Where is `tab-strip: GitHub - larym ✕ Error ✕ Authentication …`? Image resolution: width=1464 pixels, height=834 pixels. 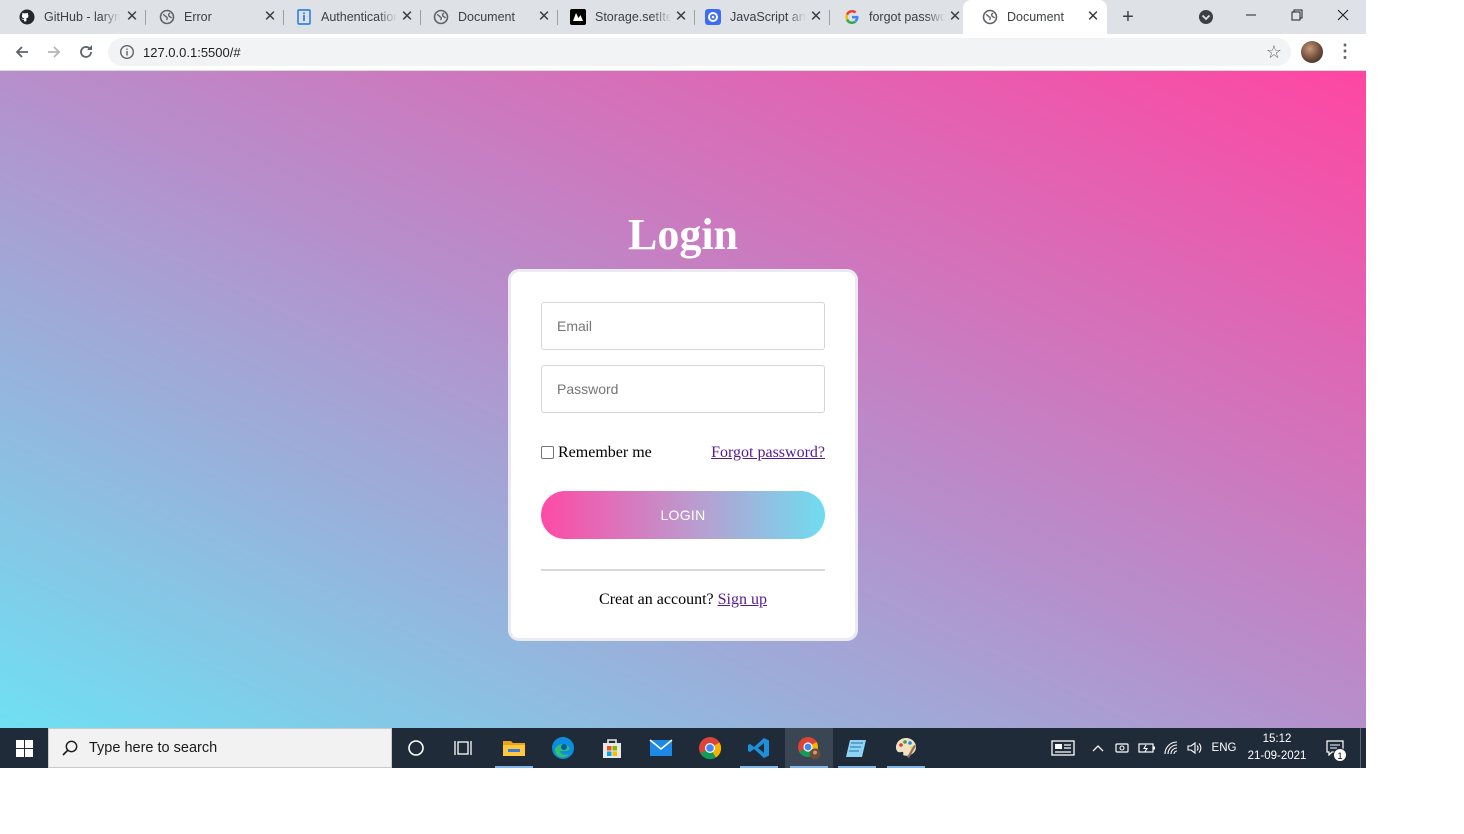 tab-strip: GitHub - larym ✕ Error ✕ Authentication … is located at coordinates (683, 17).